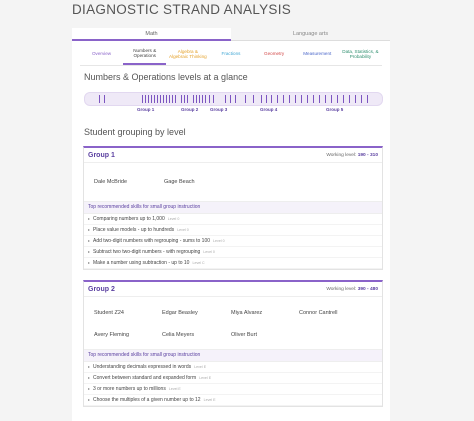 The height and width of the screenshot is (421, 474). What do you see at coordinates (111, 335) in the screenshot?
I see `student-name: Avery Fleming` at bounding box center [111, 335].